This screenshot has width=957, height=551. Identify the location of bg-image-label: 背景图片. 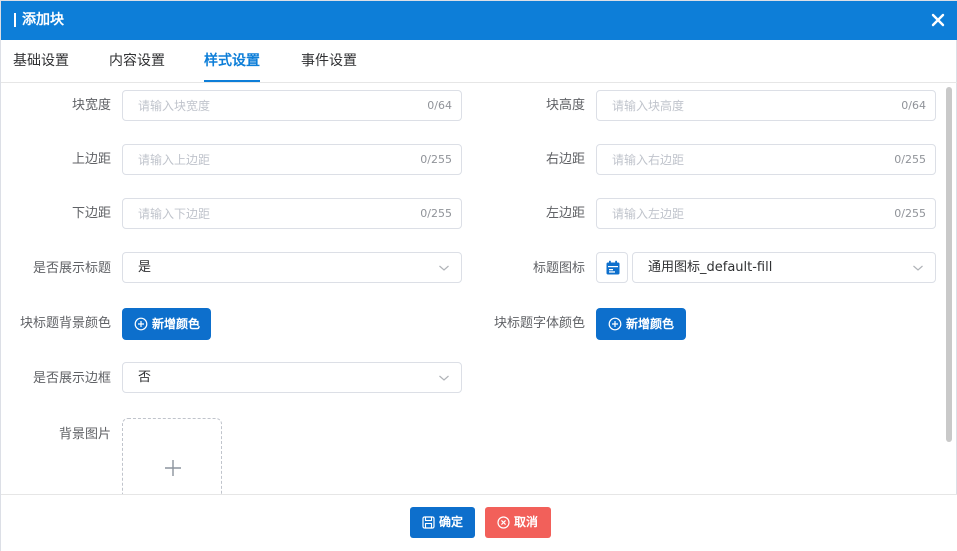
(84, 434).